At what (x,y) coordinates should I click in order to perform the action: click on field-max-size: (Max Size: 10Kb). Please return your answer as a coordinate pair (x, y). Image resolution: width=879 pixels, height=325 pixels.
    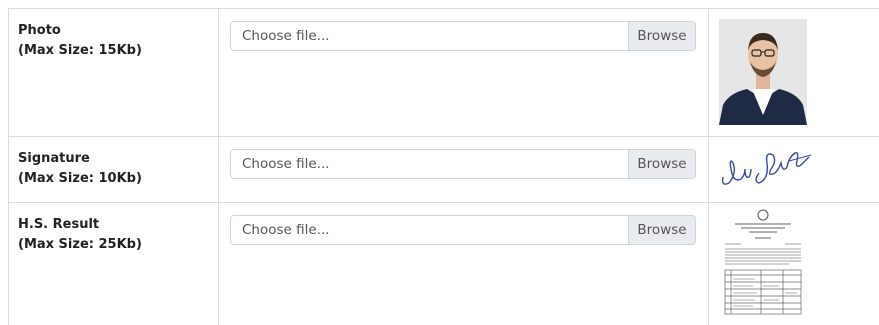
    Looking at the image, I should click on (118, 179).